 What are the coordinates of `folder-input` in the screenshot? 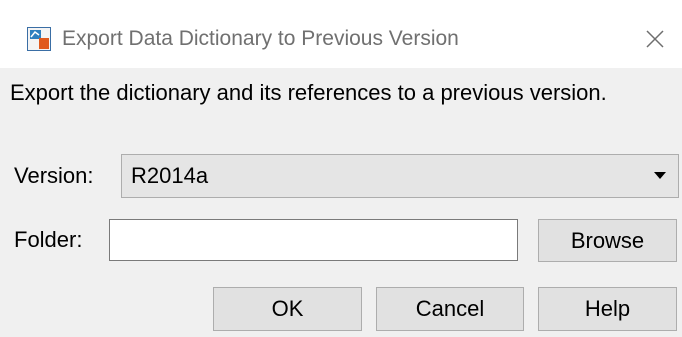 It's located at (313, 240).